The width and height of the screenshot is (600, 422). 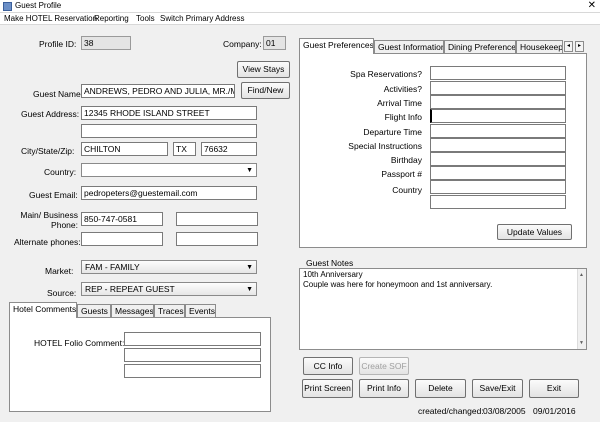 What do you see at coordinates (386, 74) in the screenshot?
I see `spa-reservations-label: Spa Reservations?` at bounding box center [386, 74].